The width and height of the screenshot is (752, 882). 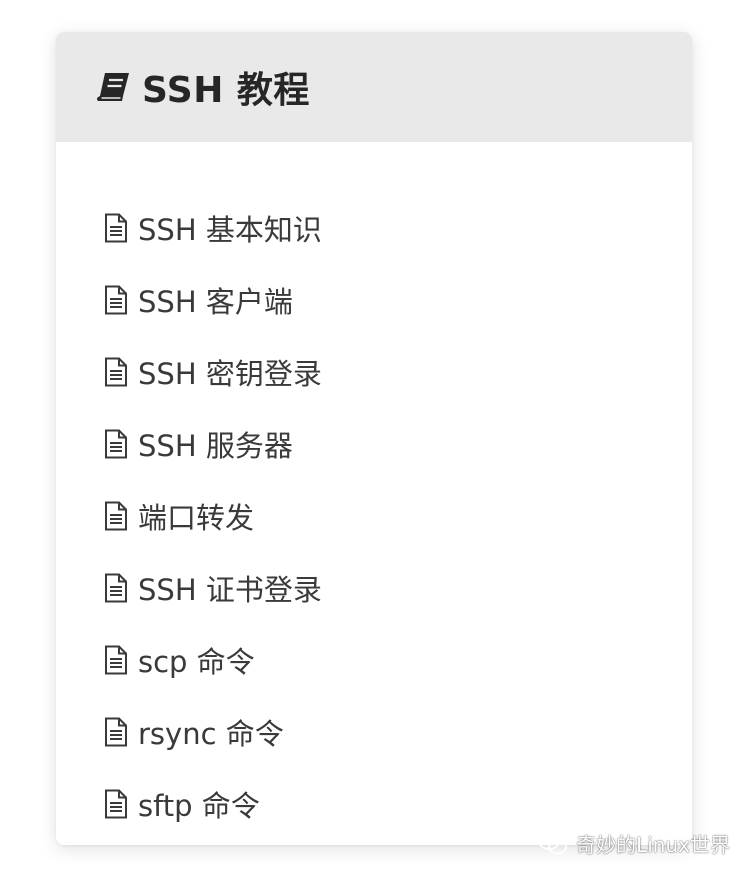 I want to click on menu-item-label: rsync 命令, so click(x=211, y=734).